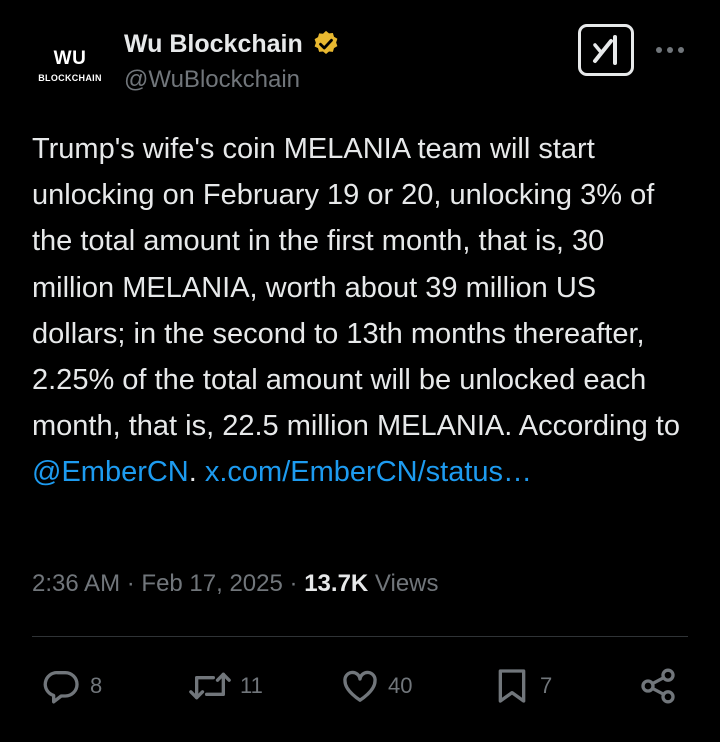 The width and height of the screenshot is (720, 742). What do you see at coordinates (406, 583) in the screenshot?
I see `views-label: Views` at bounding box center [406, 583].